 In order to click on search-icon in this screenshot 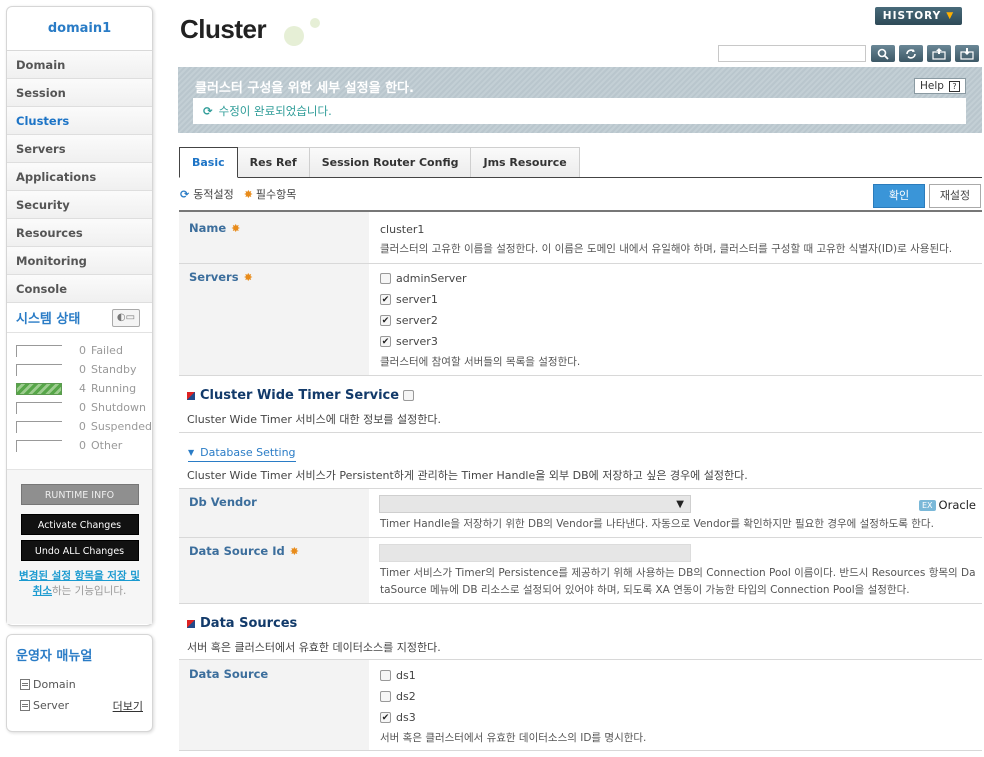, I will do `click(883, 53)`.